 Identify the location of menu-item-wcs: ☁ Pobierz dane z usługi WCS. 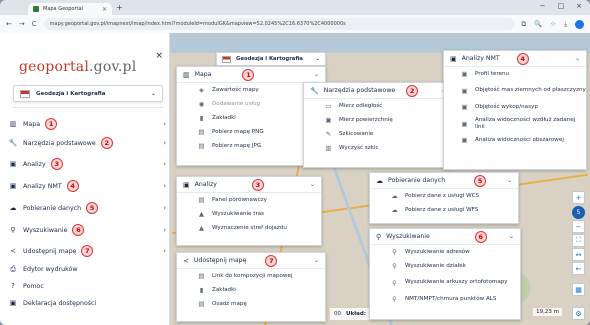
(444, 196).